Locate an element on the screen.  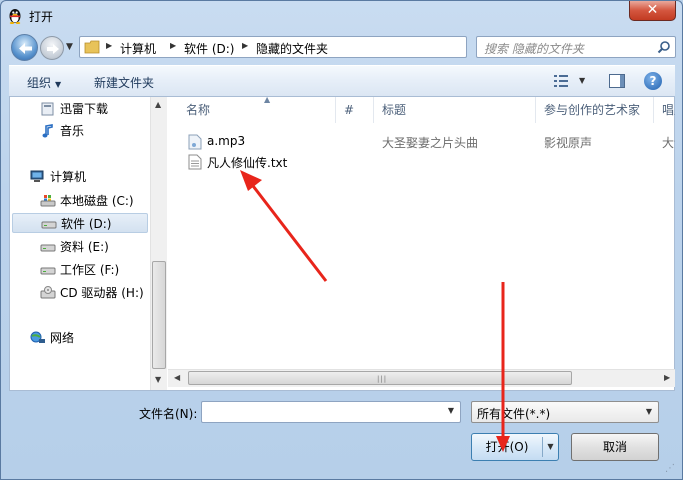
help-icon: ? is located at coordinates (653, 81).